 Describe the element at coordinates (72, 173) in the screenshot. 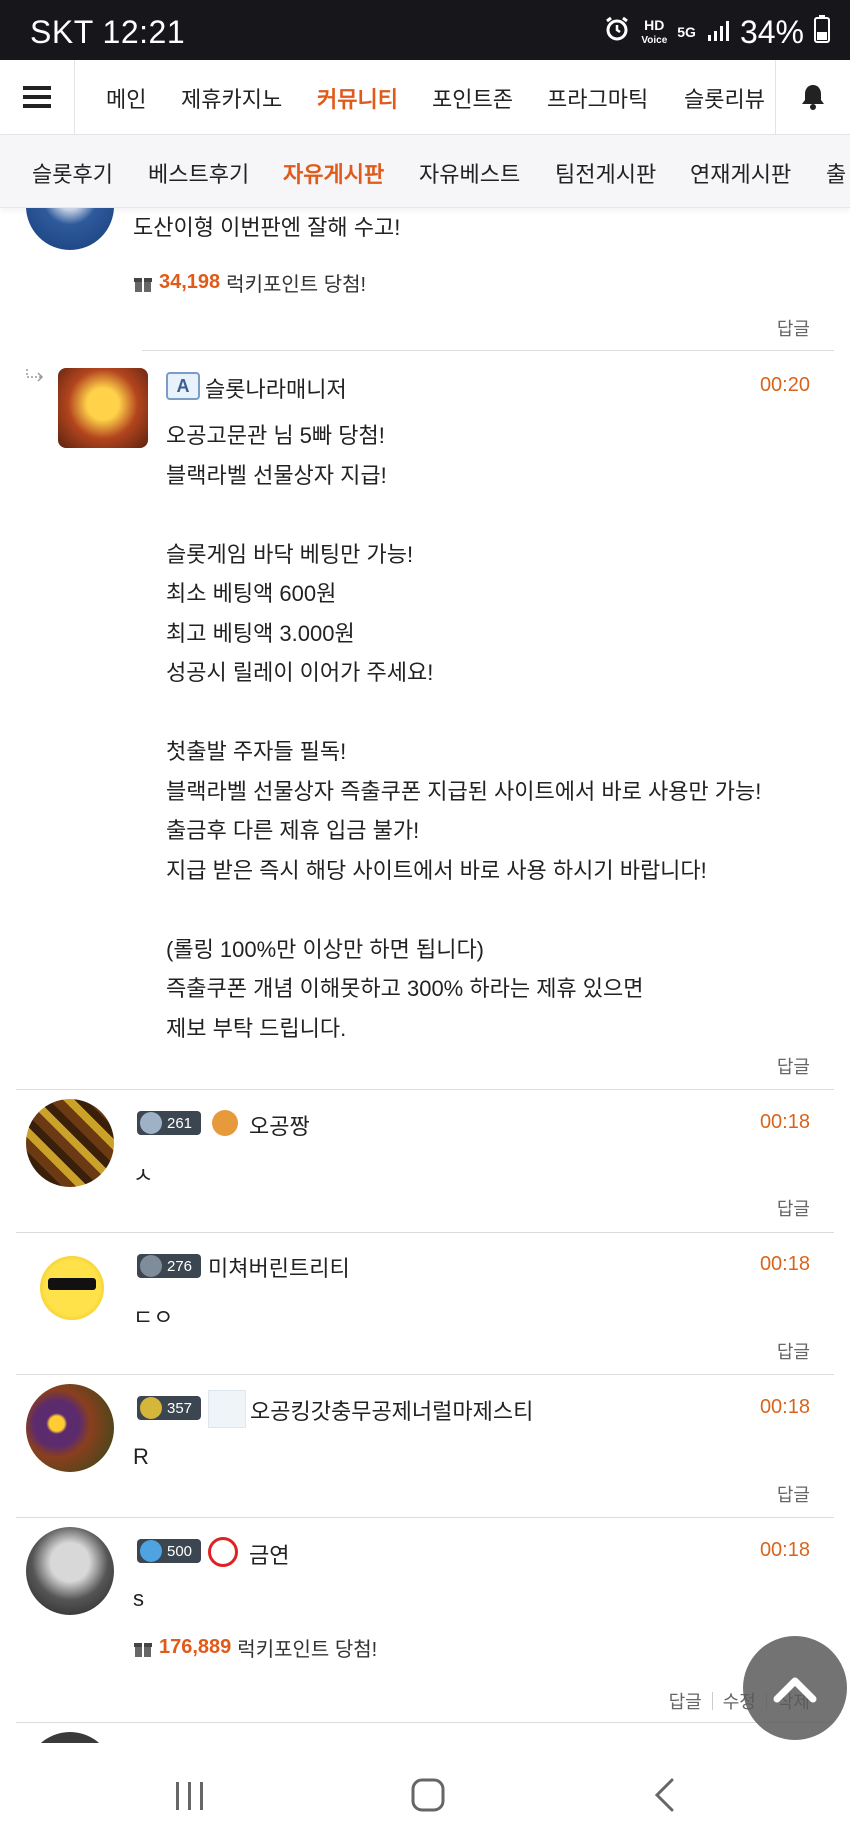

I see `tab-slot-reviews: 슬롯후기` at that location.